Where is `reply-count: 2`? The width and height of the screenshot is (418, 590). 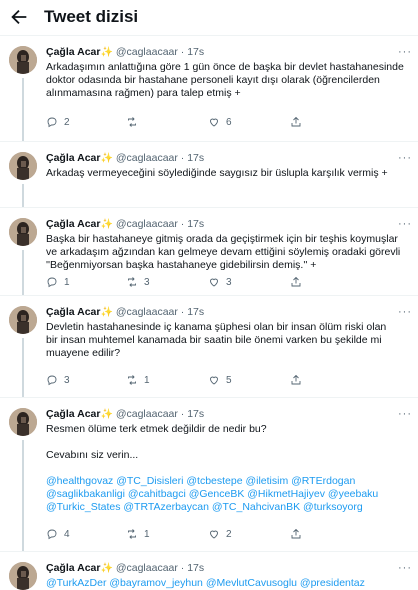
reply-count: 2 is located at coordinates (67, 122).